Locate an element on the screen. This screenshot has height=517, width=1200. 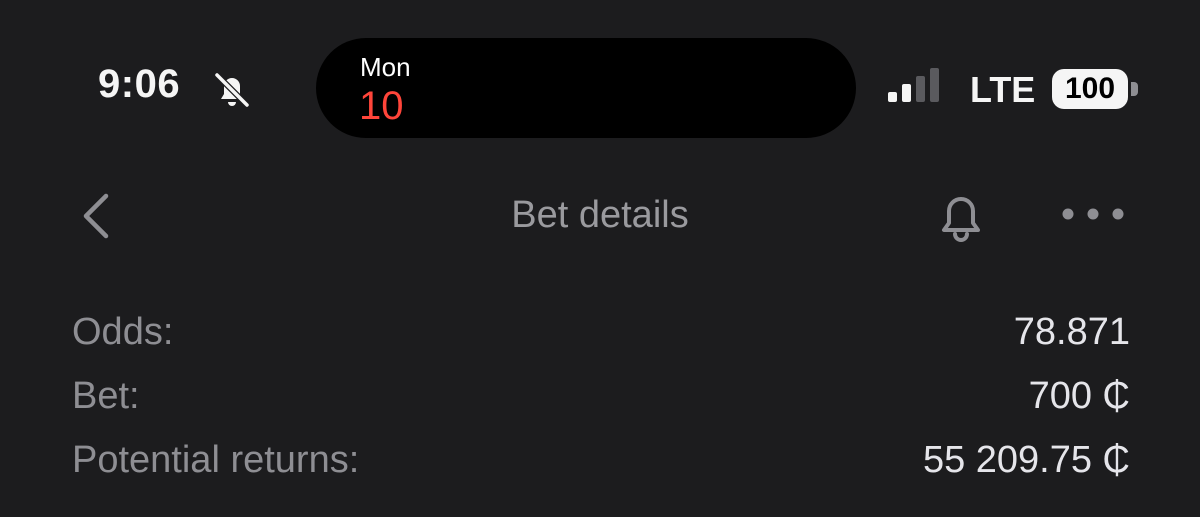
cellular-signal-icon is located at coordinates (913, 85).